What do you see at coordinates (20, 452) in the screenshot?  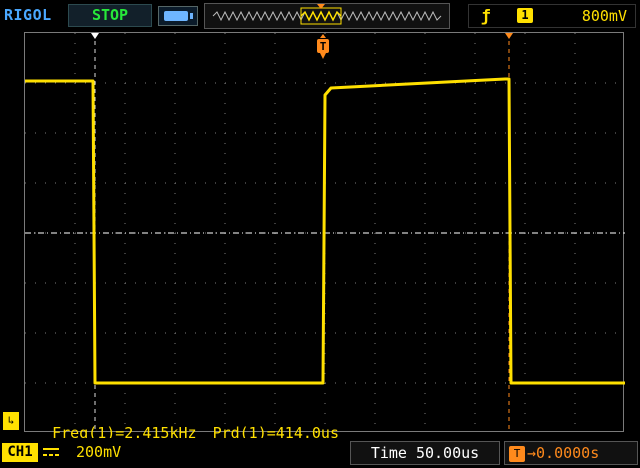 I see `channel-1-label: CH1` at bounding box center [20, 452].